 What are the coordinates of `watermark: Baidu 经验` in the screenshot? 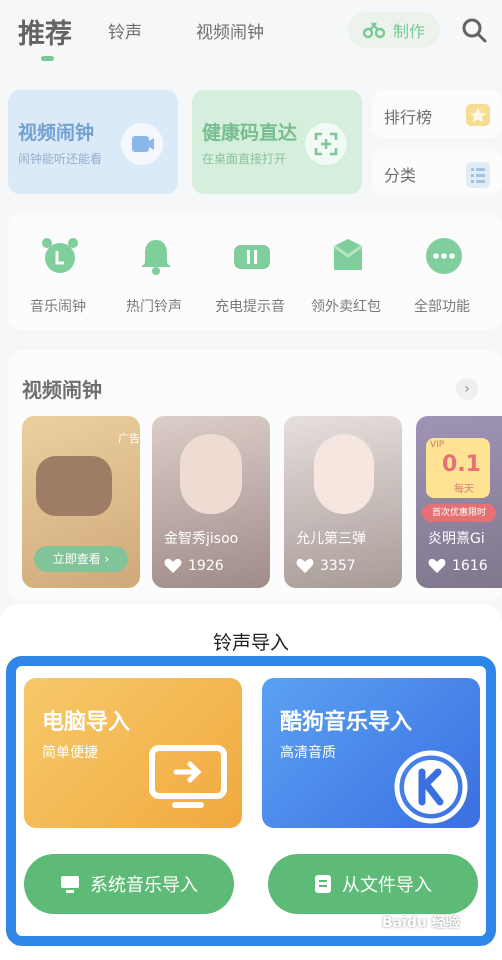 It's located at (421, 923).